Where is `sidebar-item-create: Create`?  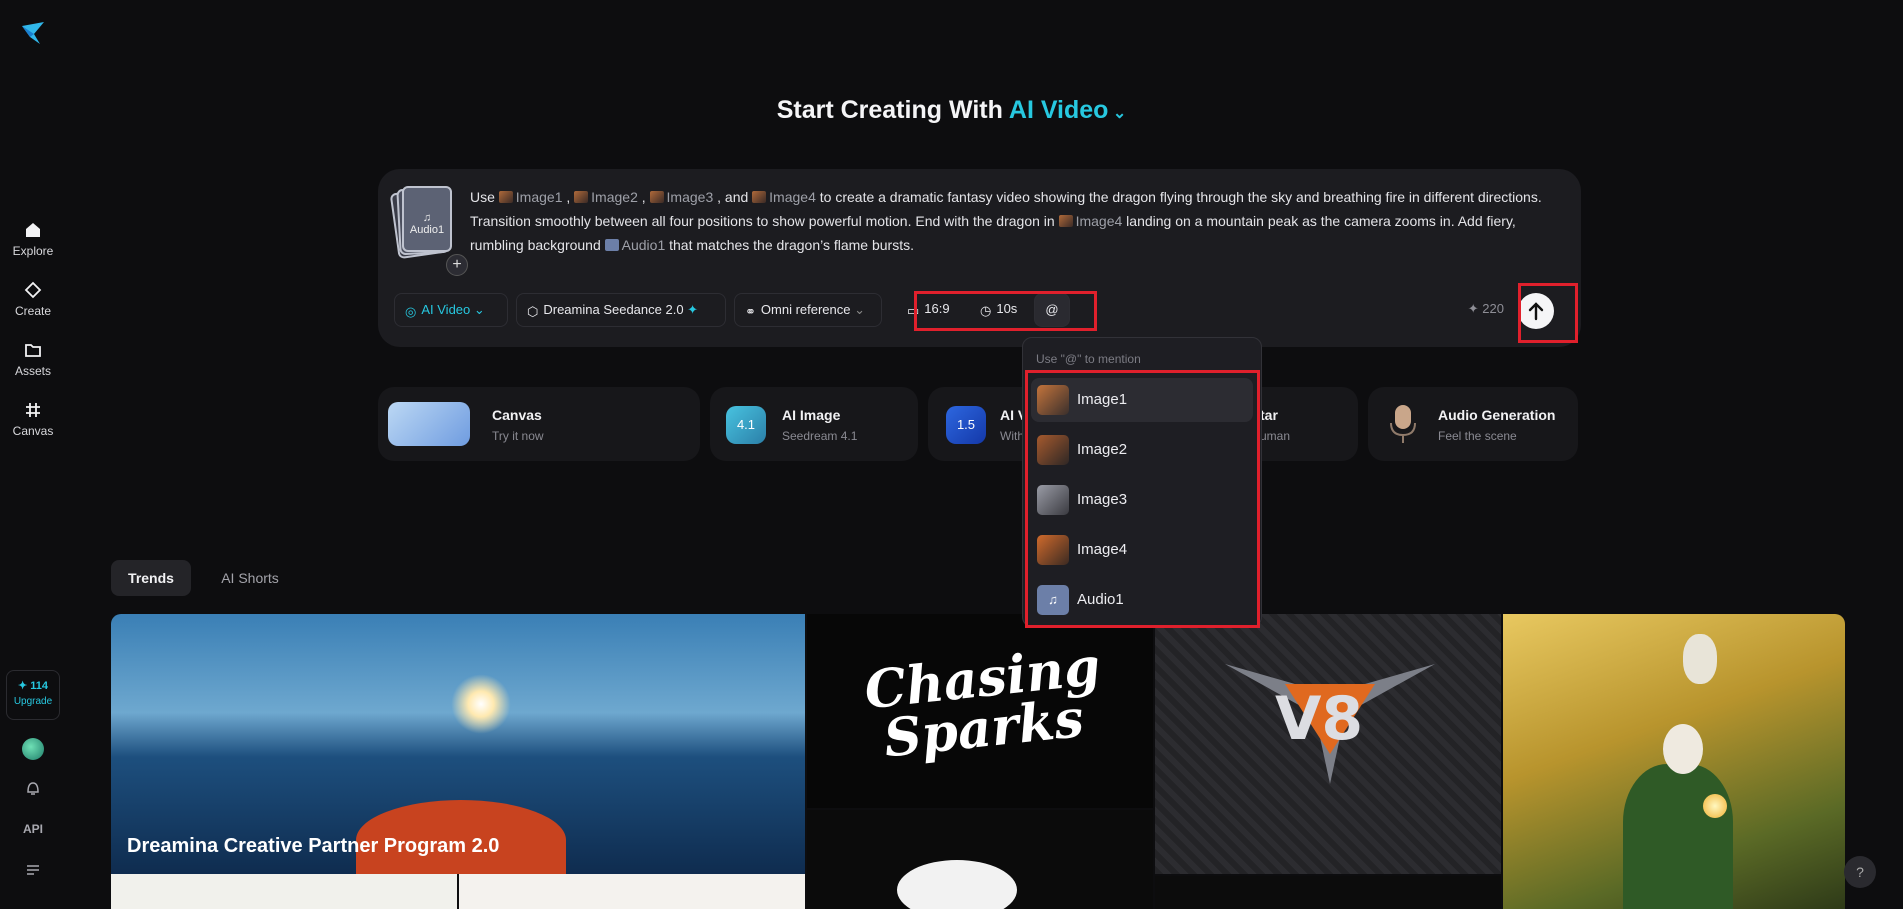 sidebar-item-create: Create is located at coordinates (33, 299).